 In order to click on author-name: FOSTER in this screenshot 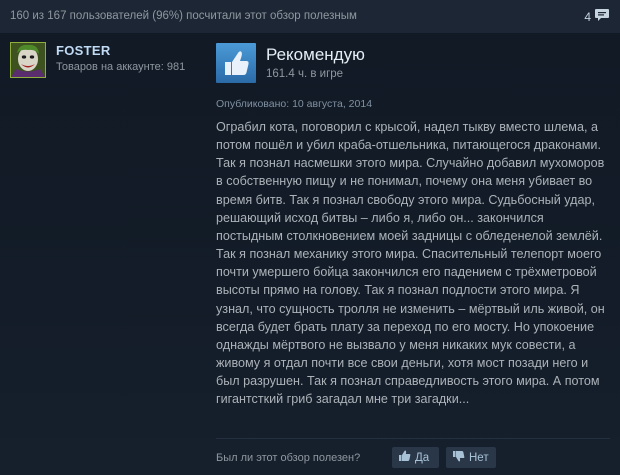, I will do `click(83, 50)`.